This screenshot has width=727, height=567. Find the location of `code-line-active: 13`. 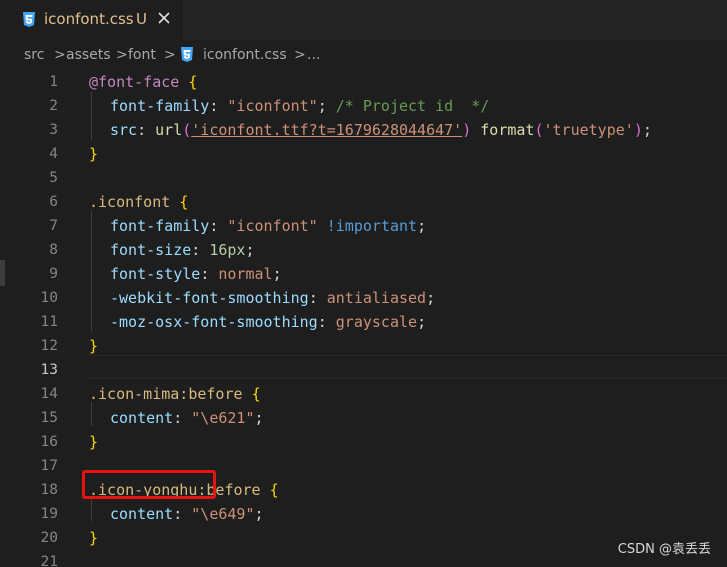

code-line-active: 13 is located at coordinates (363, 370).